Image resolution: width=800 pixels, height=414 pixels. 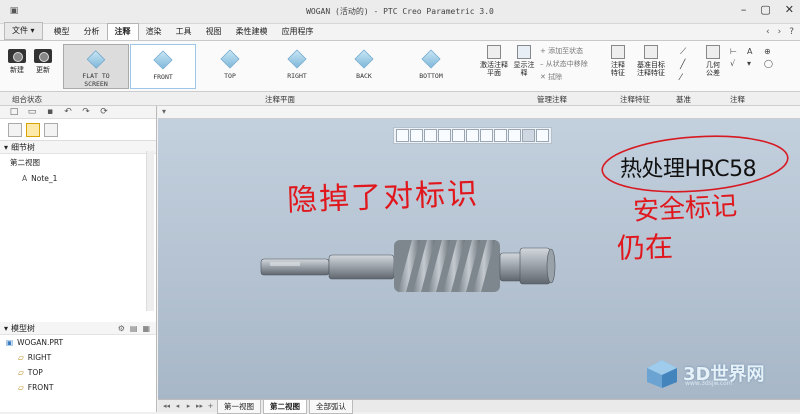 What do you see at coordinates (104, 112) in the screenshot?
I see `regenerate-icon: ⟳` at bounding box center [104, 112].